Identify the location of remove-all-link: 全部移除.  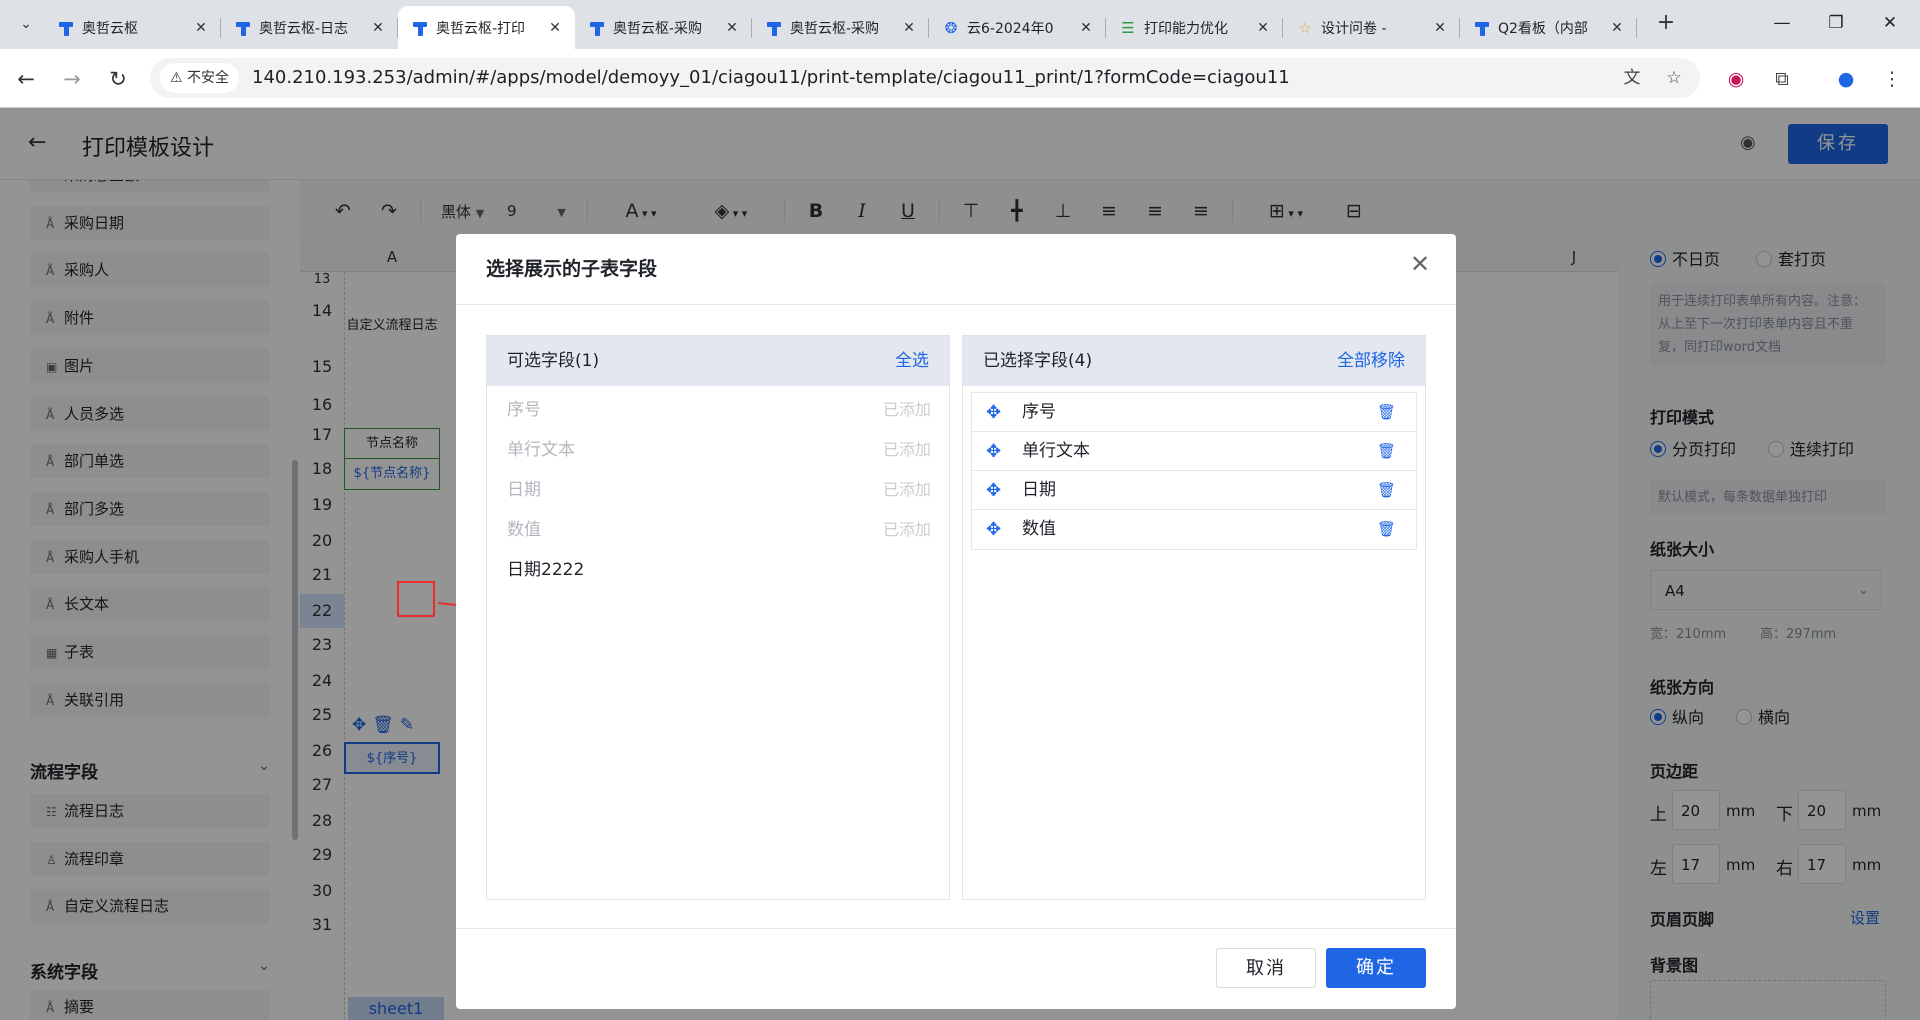
(1371, 361).